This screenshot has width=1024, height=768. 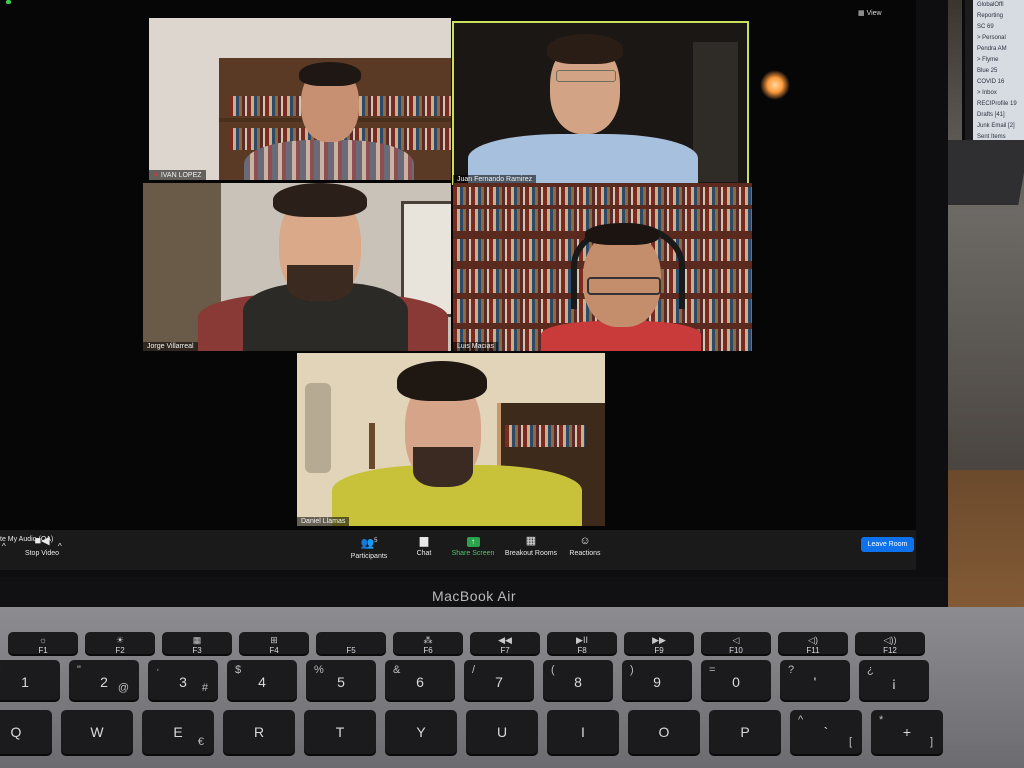 What do you see at coordinates (274, 650) in the screenshot?
I see `key-label: F4` at bounding box center [274, 650].